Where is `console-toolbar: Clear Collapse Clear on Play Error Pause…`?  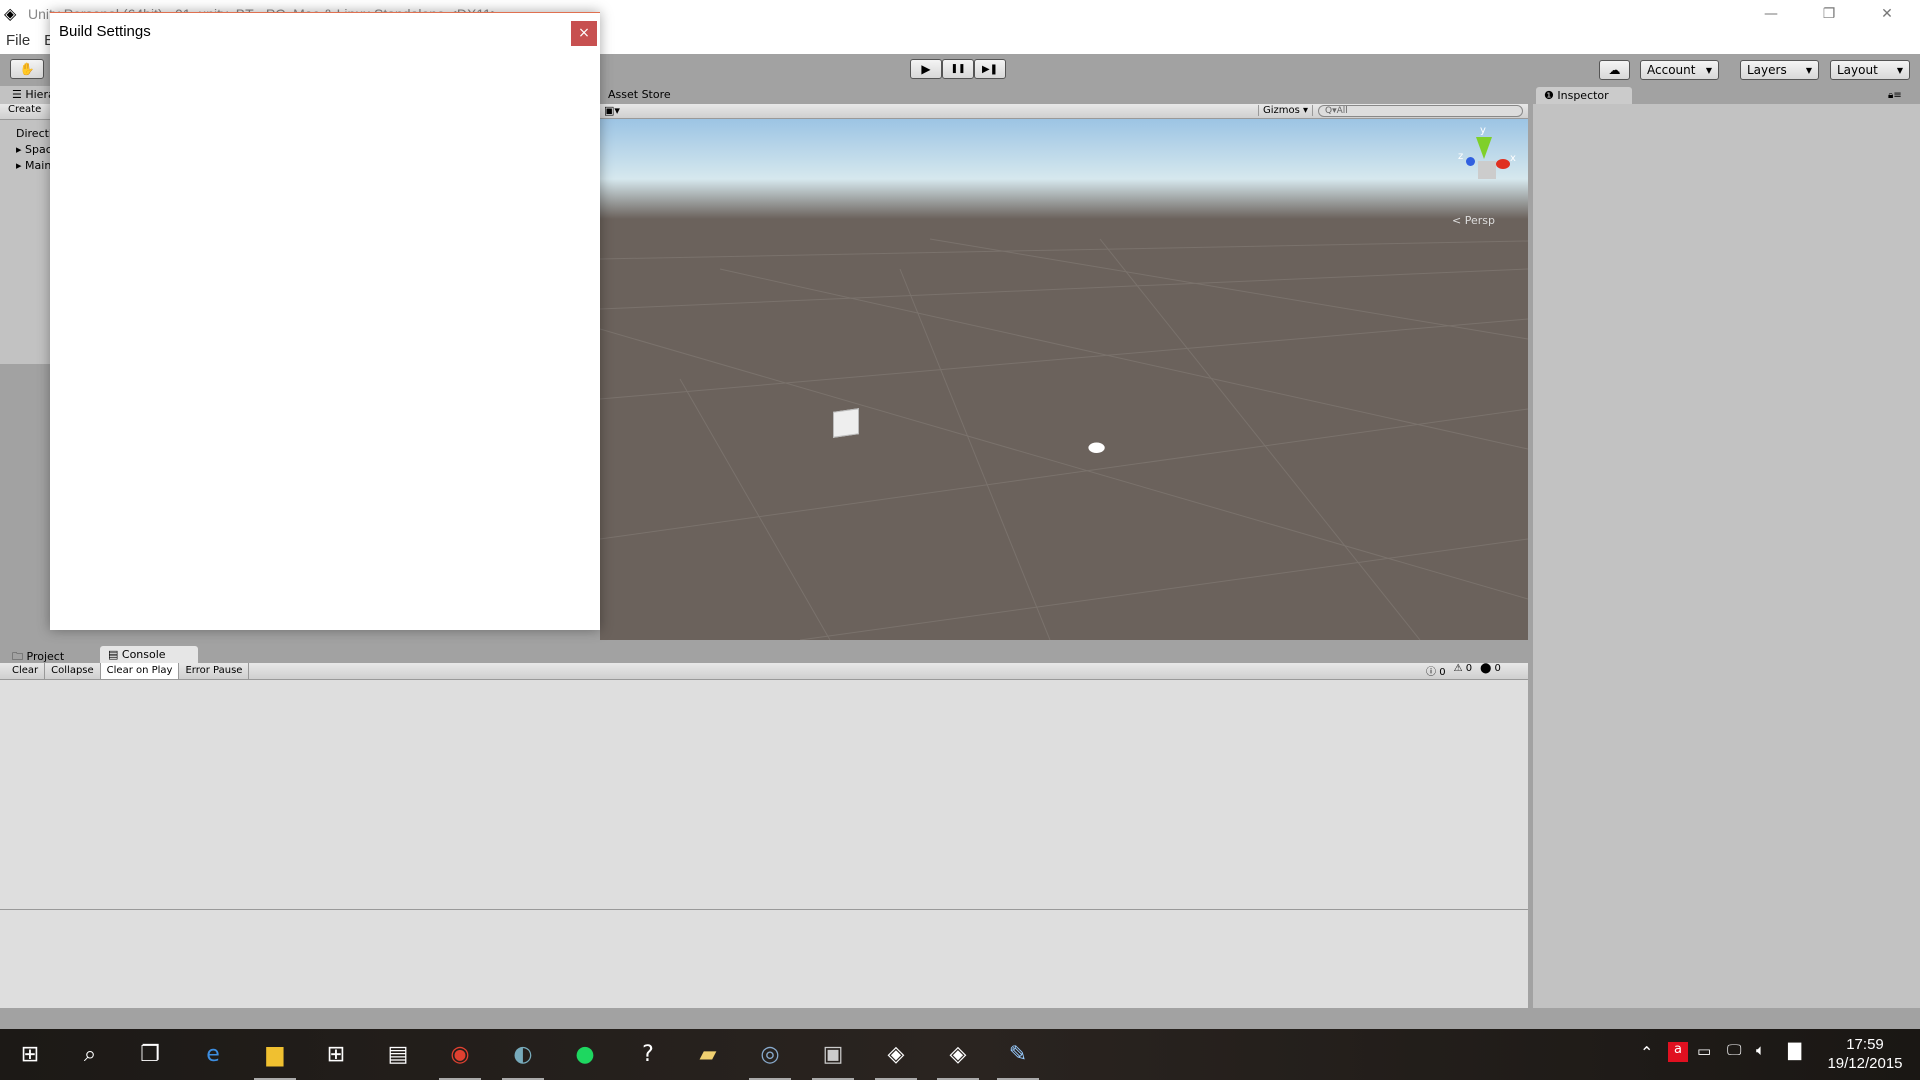 console-toolbar: Clear Collapse Clear on Play Error Pause… is located at coordinates (764, 671).